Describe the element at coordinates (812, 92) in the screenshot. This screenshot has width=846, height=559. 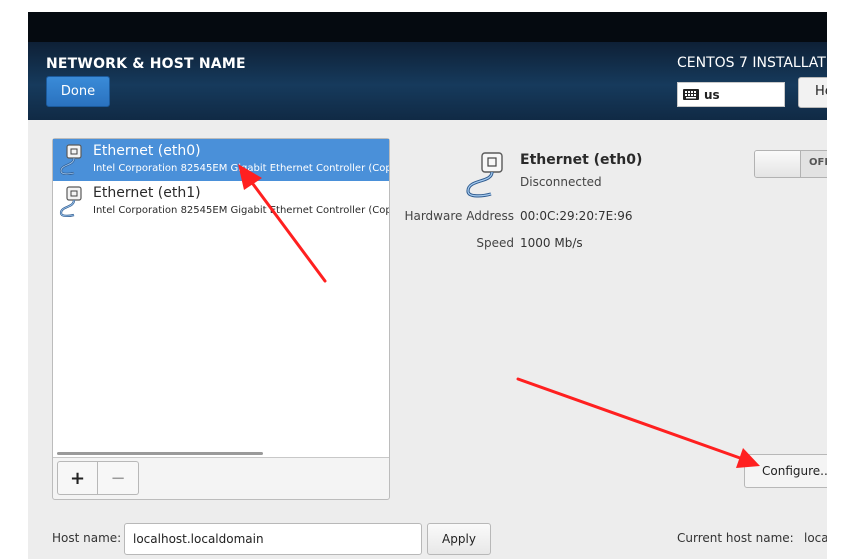
I see `help-button: Help!` at that location.